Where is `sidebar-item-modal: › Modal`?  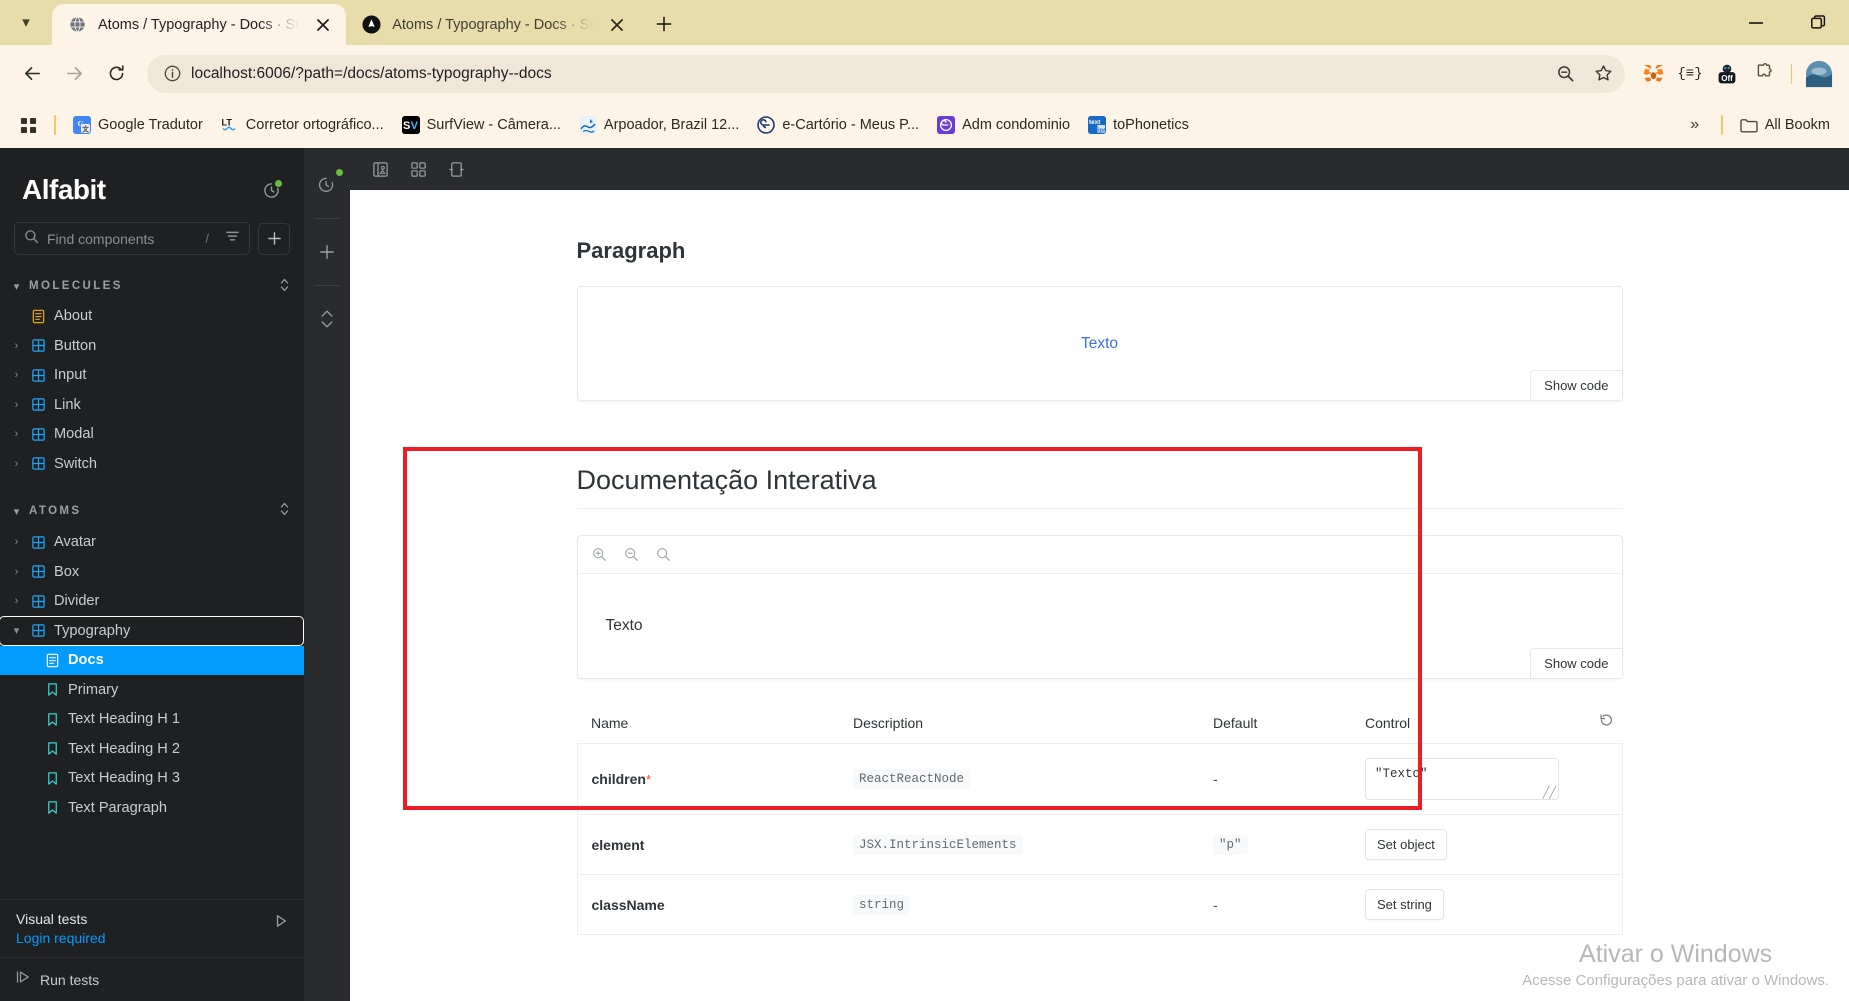 sidebar-item-modal: › Modal is located at coordinates (152, 435).